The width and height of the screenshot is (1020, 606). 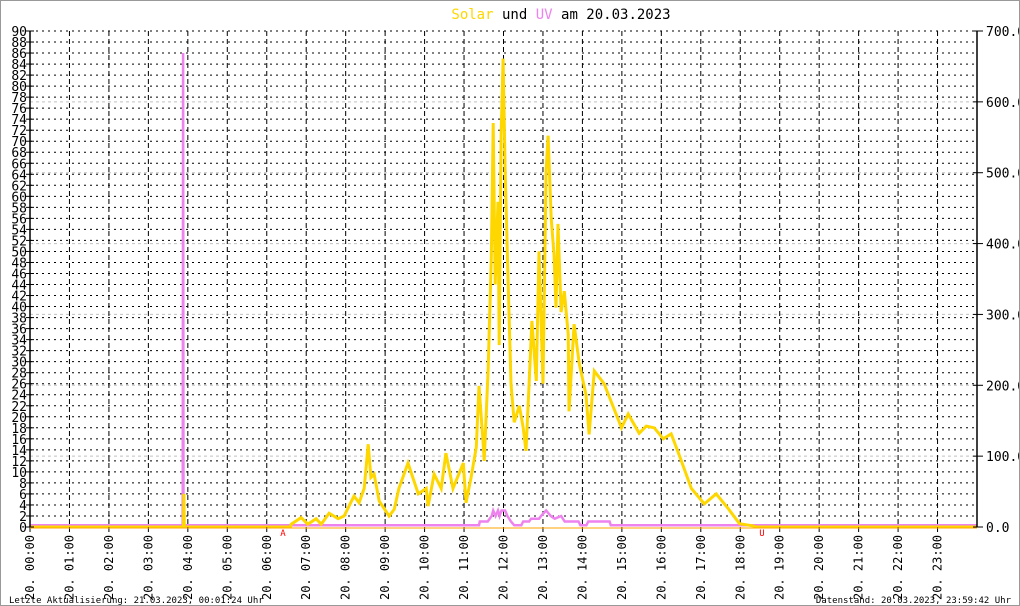 I want to click on y-right-tick-label: 500.0, so click(x=1003, y=174).